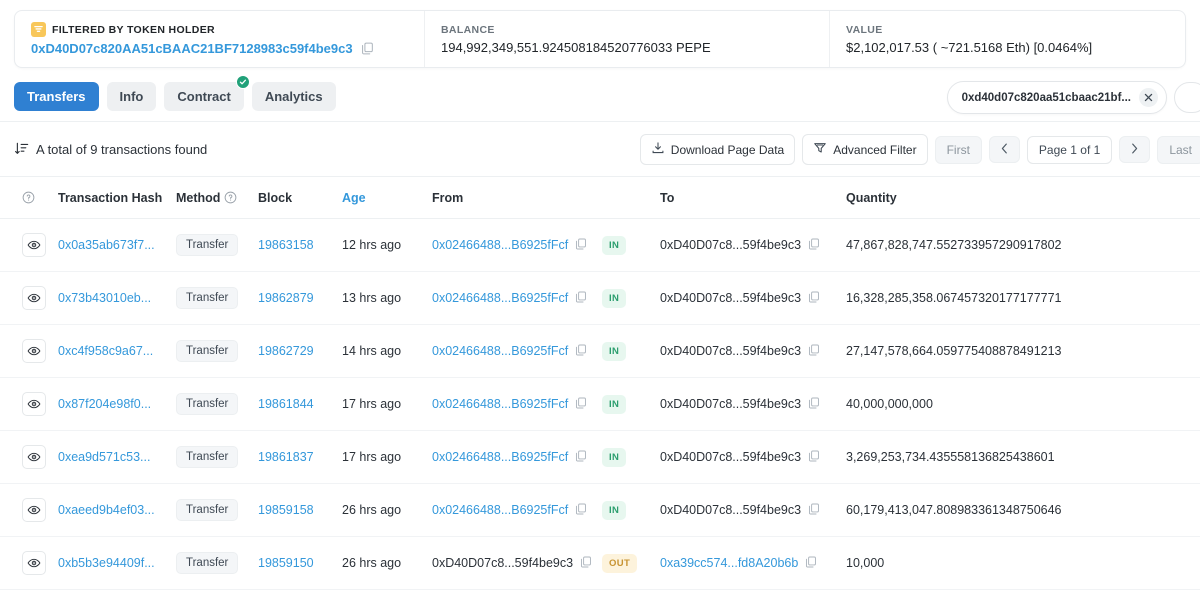 This screenshot has width=1200, height=594. Describe the element at coordinates (468, 29) in the screenshot. I see `balance-label: BALANCE` at that location.